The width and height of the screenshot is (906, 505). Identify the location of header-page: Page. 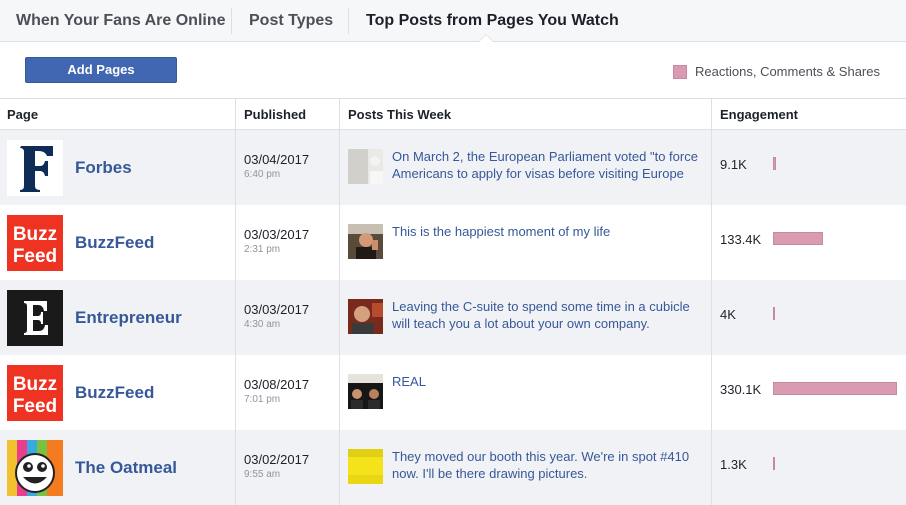
(19, 114).